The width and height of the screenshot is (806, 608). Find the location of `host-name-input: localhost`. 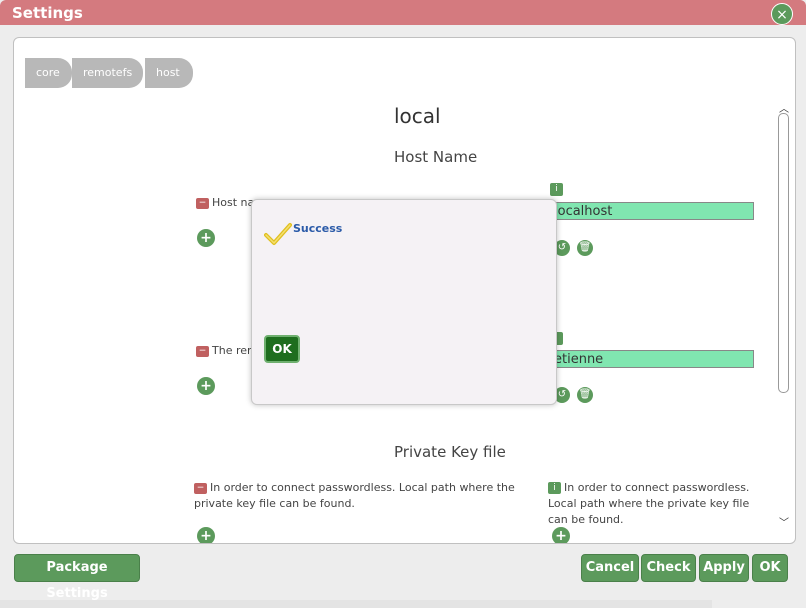

host-name-input: localhost is located at coordinates (652, 211).